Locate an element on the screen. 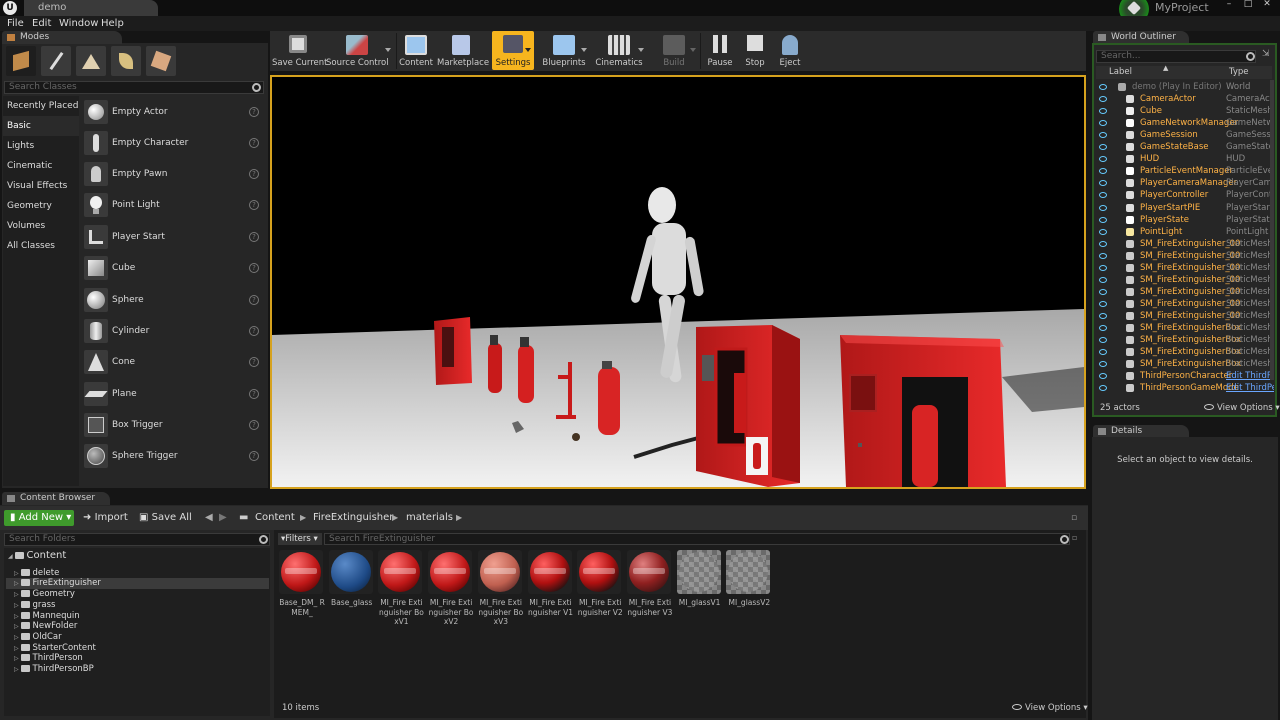 This screenshot has width=1280, height=720. folder-item: ▷ OldCar is located at coordinates (137, 637).